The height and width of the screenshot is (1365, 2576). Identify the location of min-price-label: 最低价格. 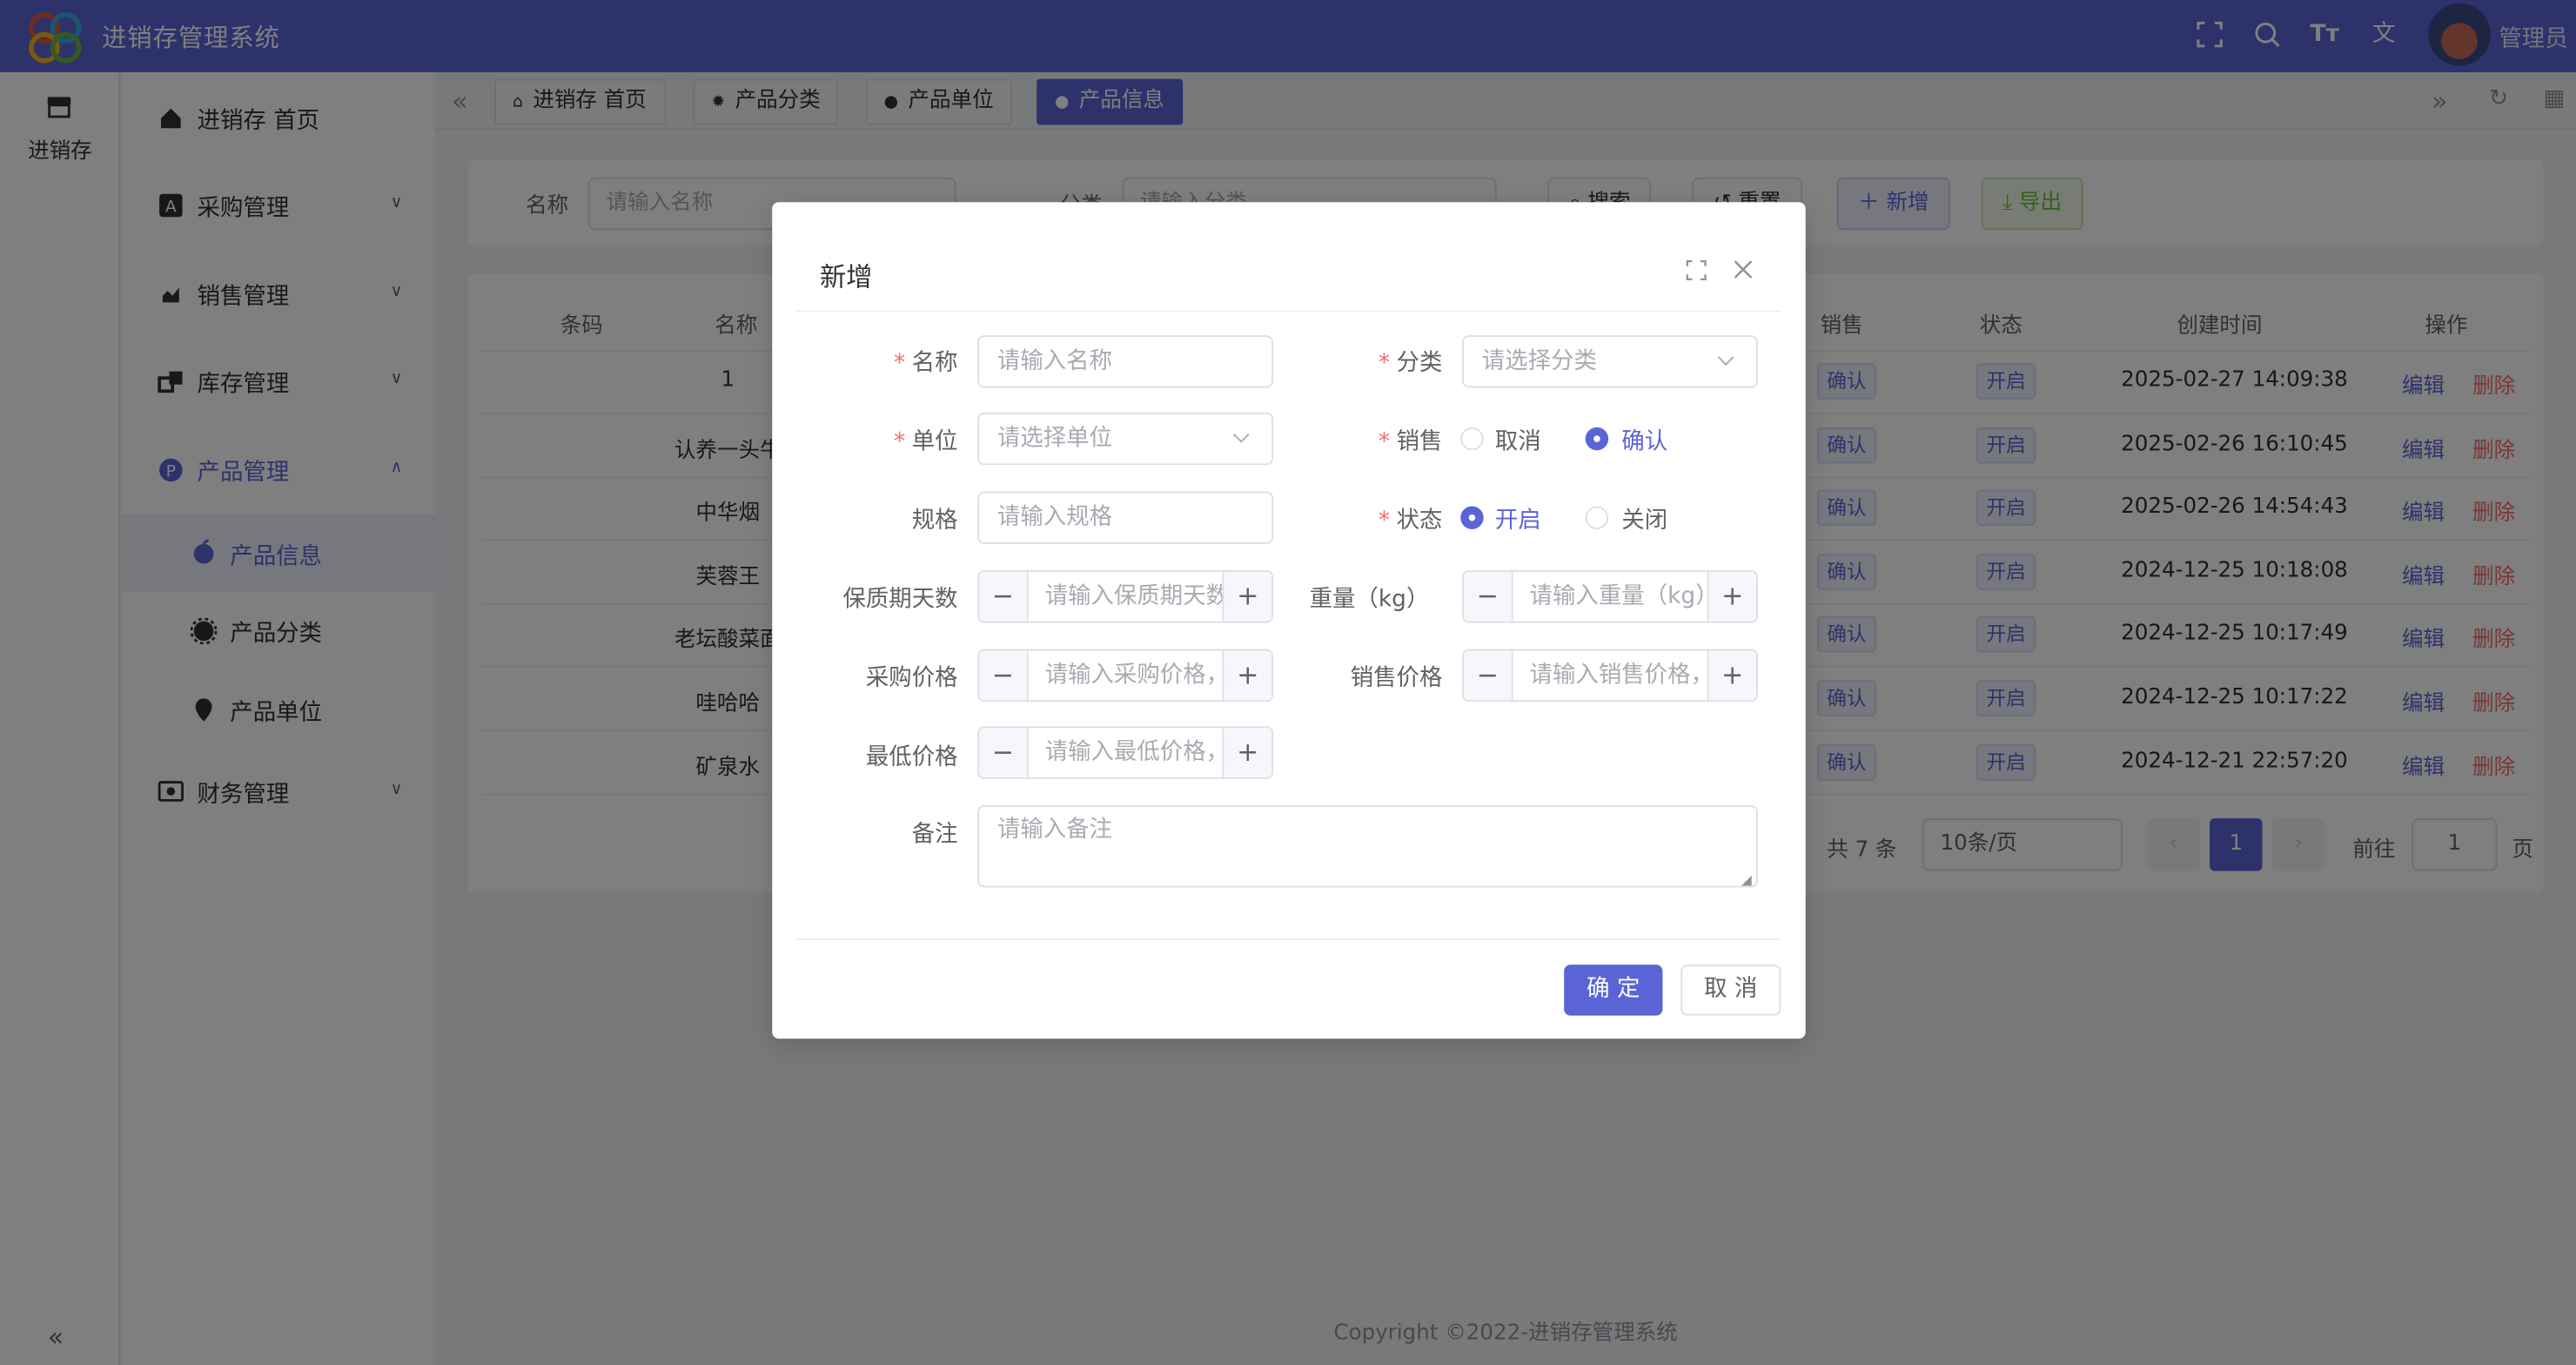
(912, 757).